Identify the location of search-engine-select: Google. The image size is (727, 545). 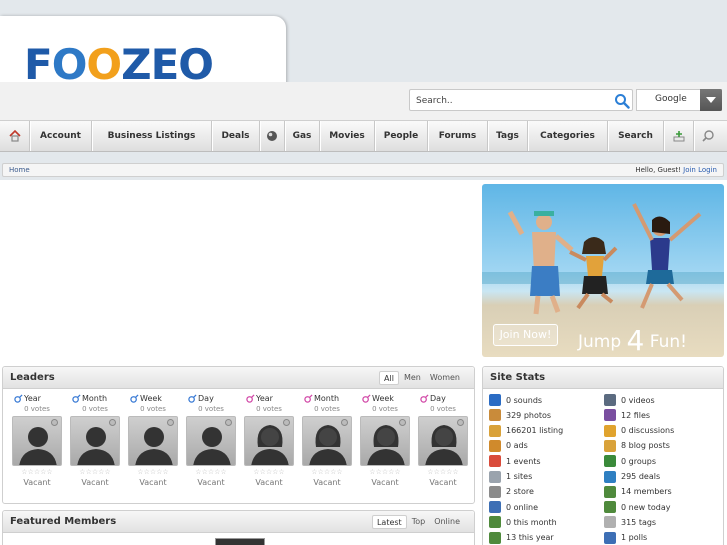
(679, 100).